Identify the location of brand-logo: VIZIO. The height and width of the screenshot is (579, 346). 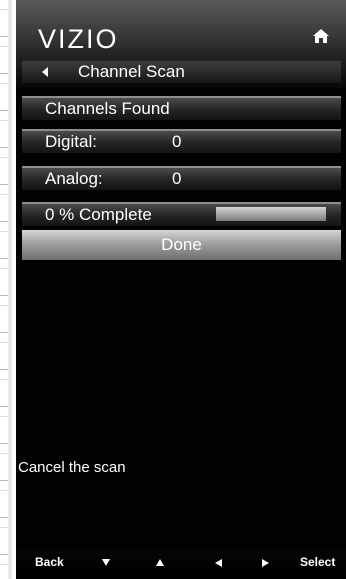
(78, 39).